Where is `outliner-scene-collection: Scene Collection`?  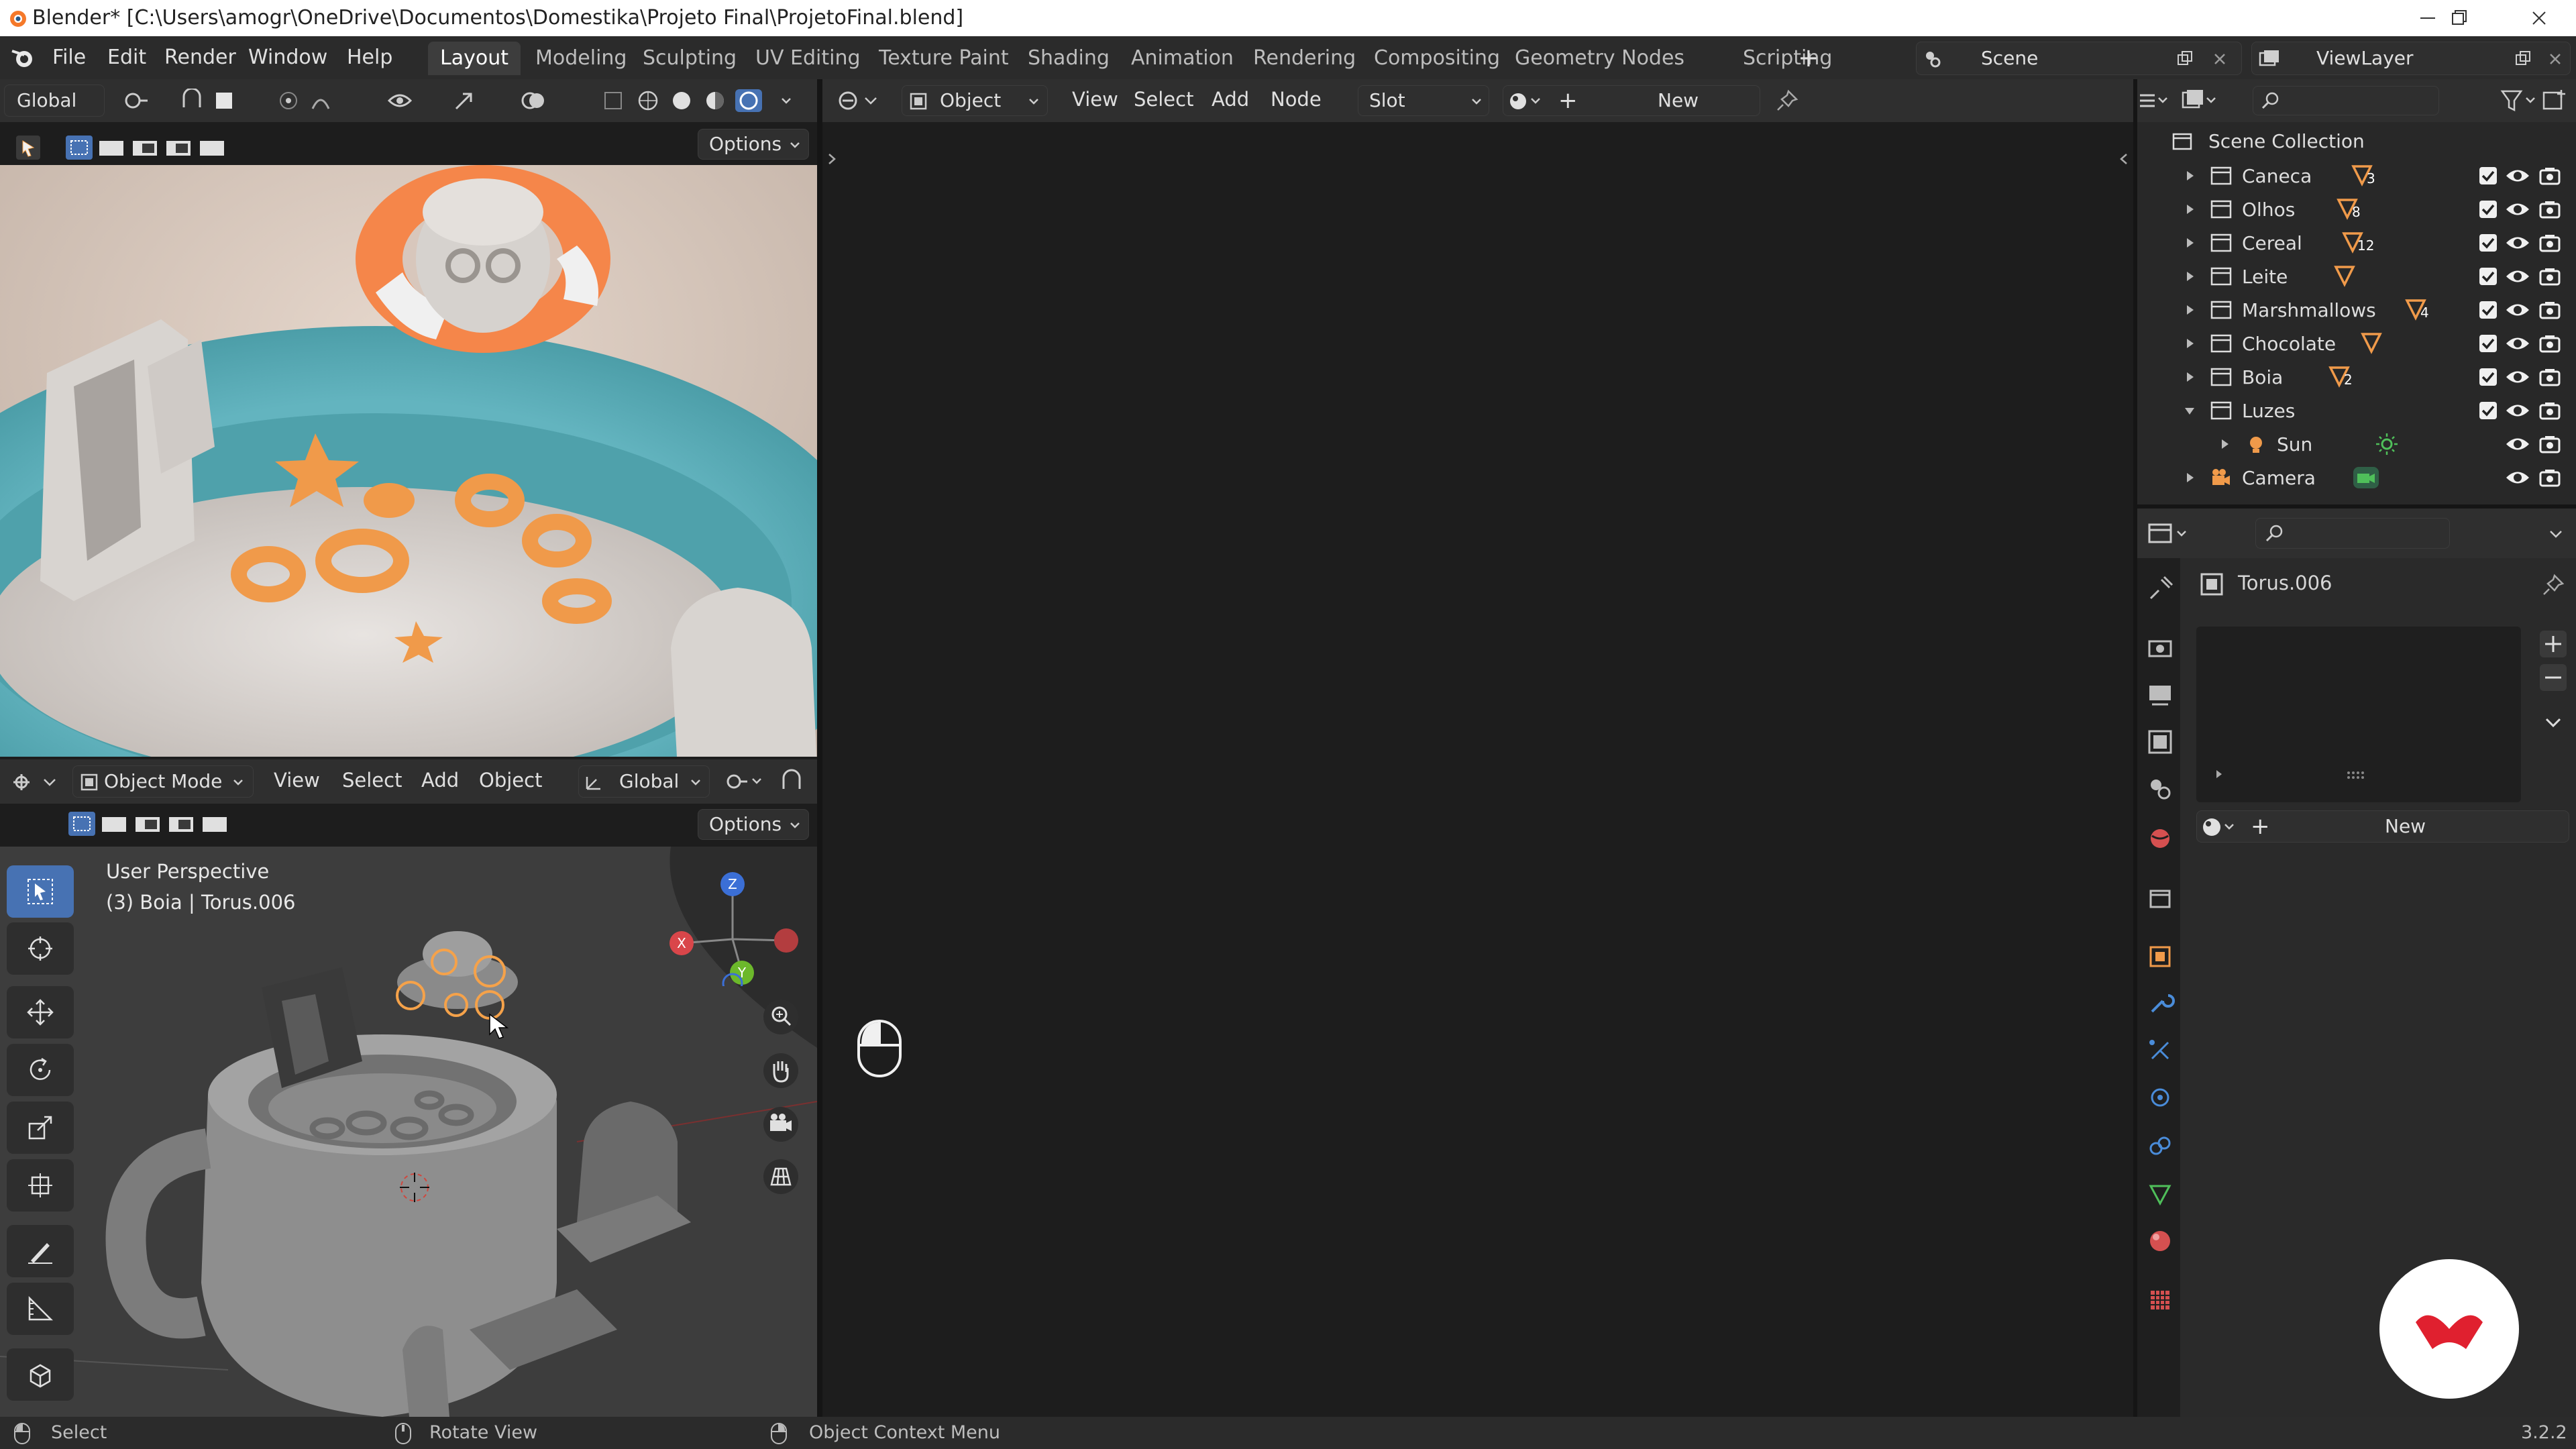
outliner-scene-collection: Scene Collection is located at coordinates (2352, 141).